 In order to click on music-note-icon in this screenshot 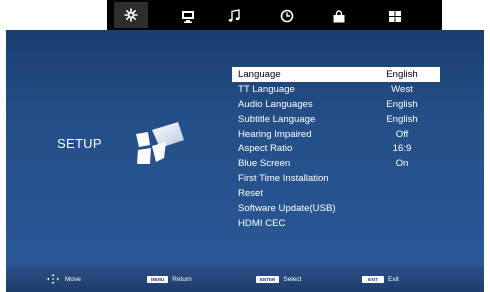, I will do `click(234, 15)`.